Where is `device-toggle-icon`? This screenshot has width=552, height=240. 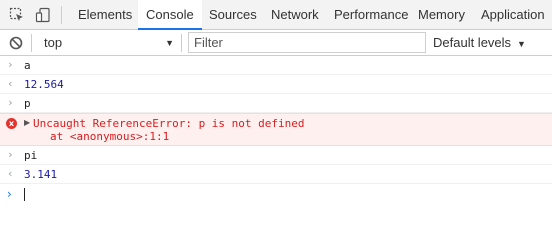 device-toggle-icon is located at coordinates (43, 15).